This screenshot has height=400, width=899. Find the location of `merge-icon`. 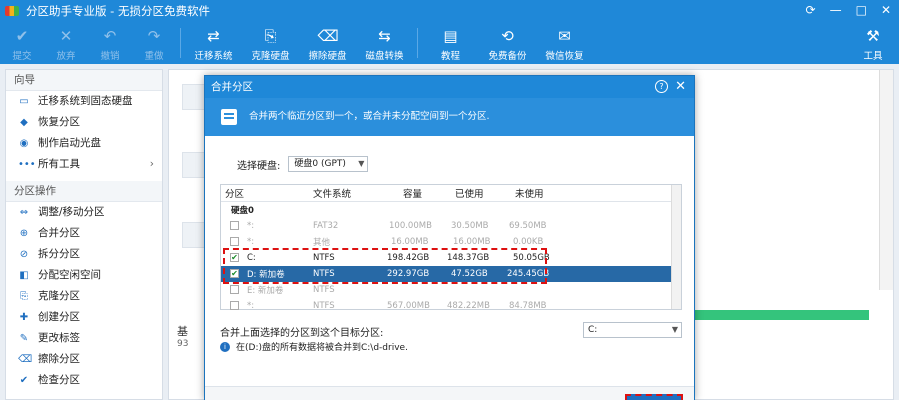

merge-icon is located at coordinates (229, 117).